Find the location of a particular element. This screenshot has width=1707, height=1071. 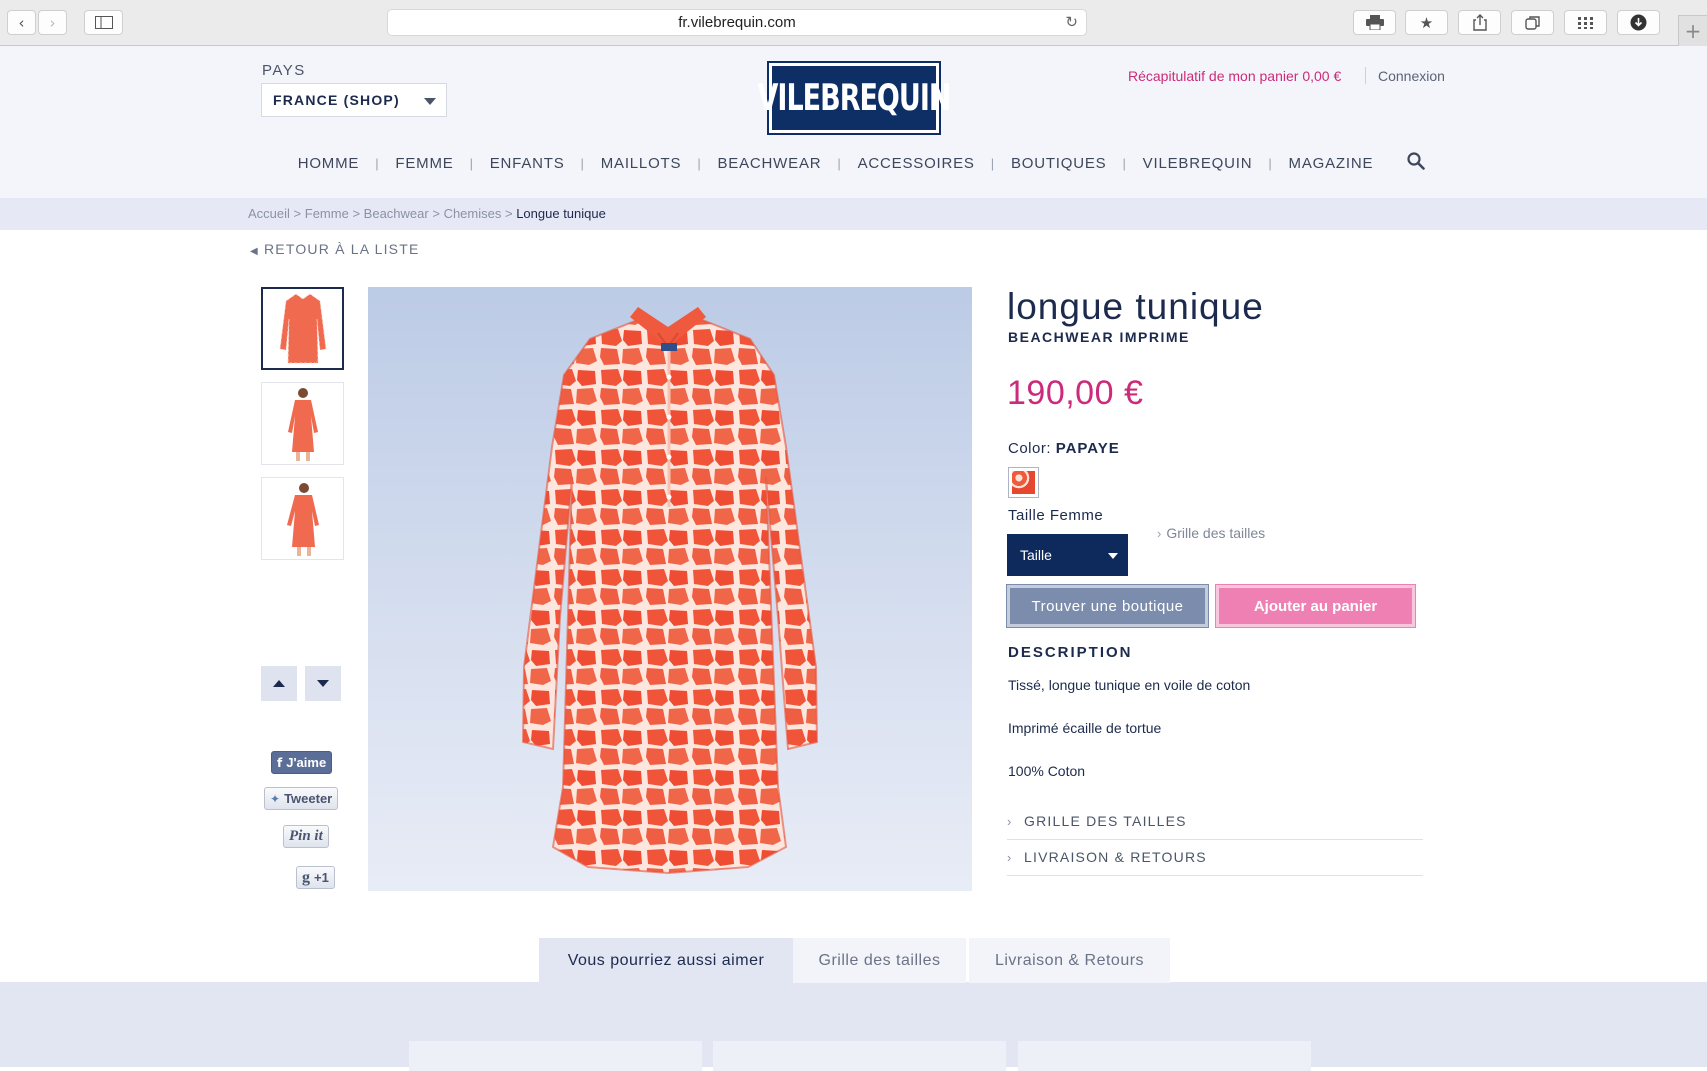

size-select-value: Taille is located at coordinates (1036, 555).